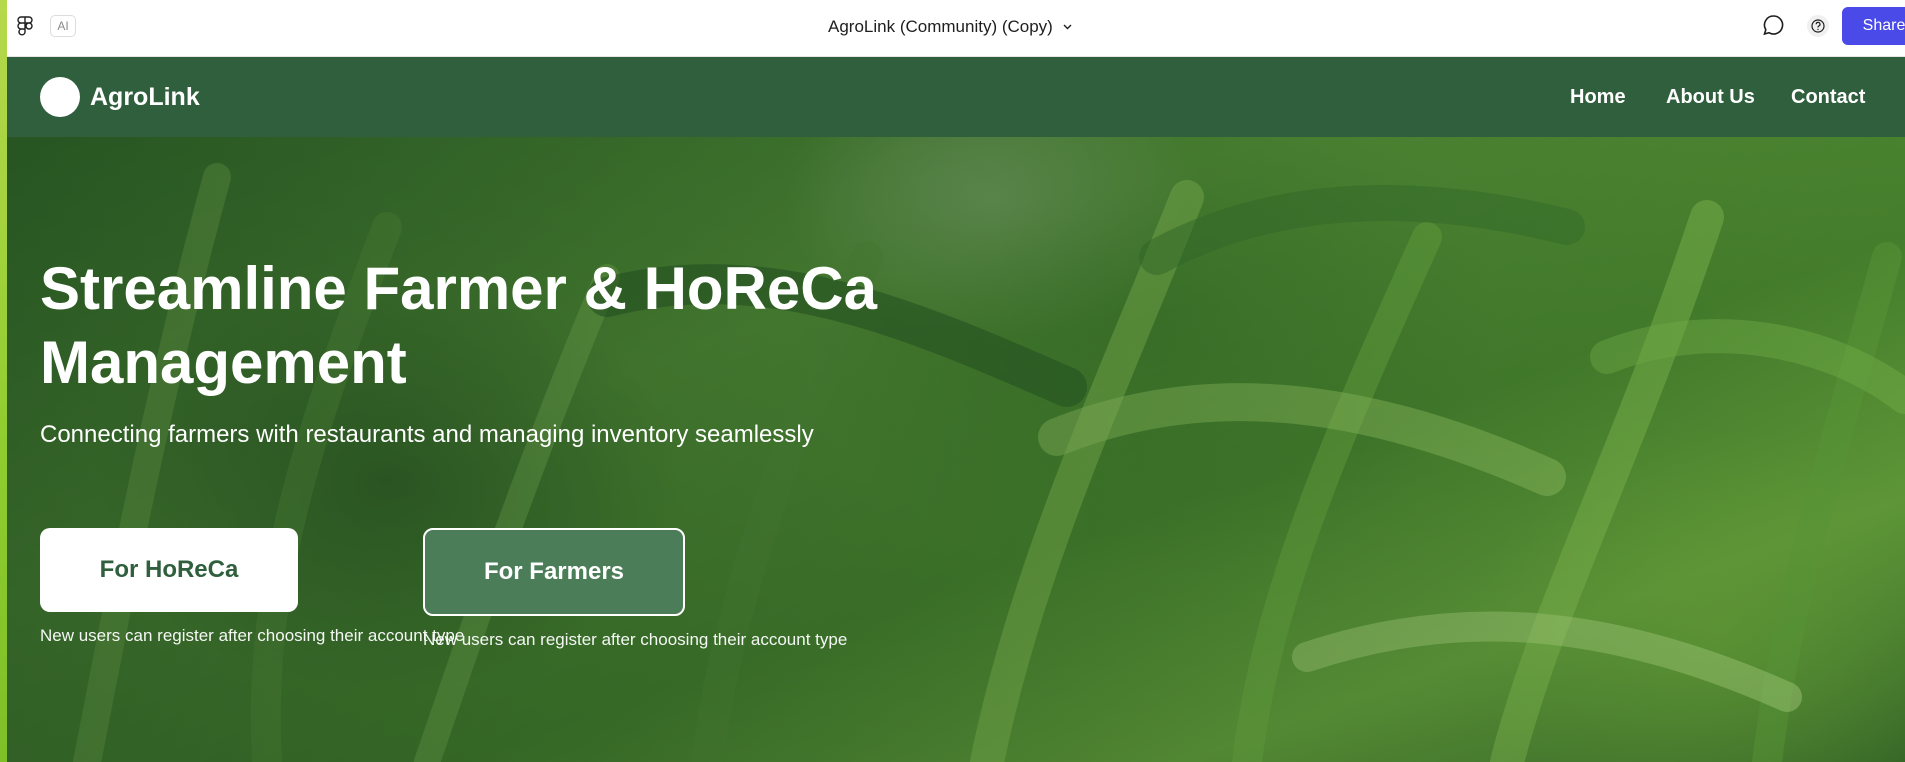 This screenshot has width=1905, height=762. Describe the element at coordinates (1598, 97) in the screenshot. I see `nav-home-link: Home` at that location.